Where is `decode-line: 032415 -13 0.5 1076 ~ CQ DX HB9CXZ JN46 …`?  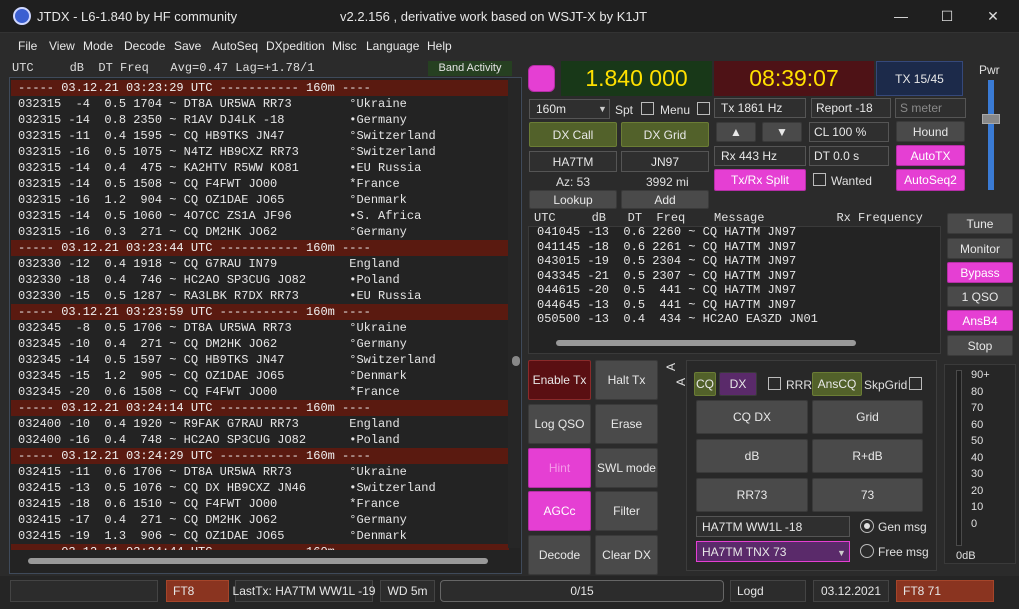
decode-line: 032415 -13 0.5 1076 ~ CQ DX HB9CXZ JN46 … is located at coordinates (260, 488).